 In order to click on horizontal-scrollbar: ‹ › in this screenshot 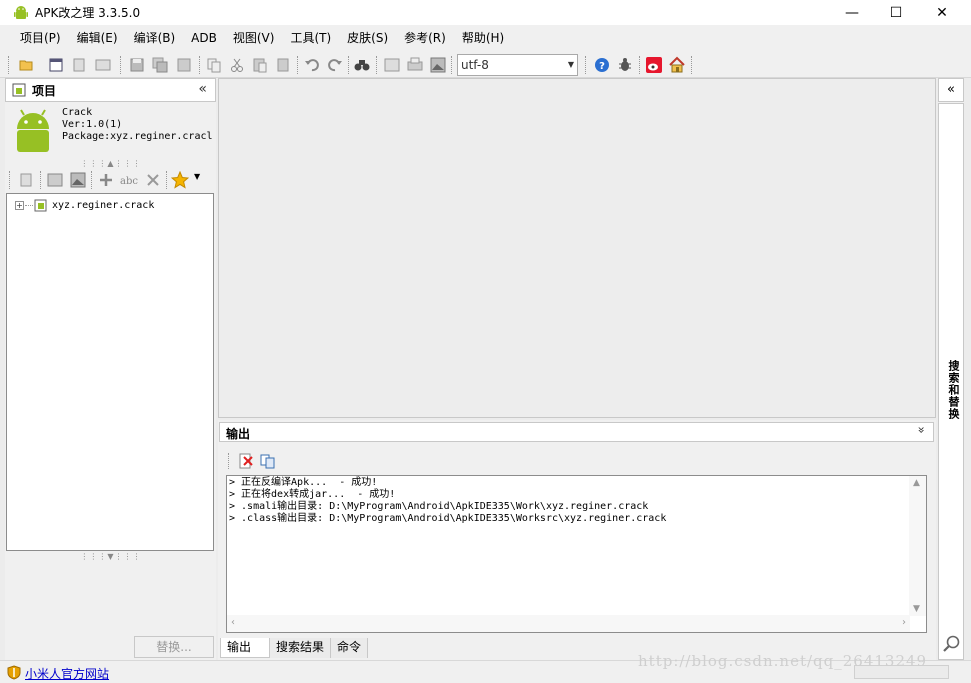, I will do `click(568, 623)`.